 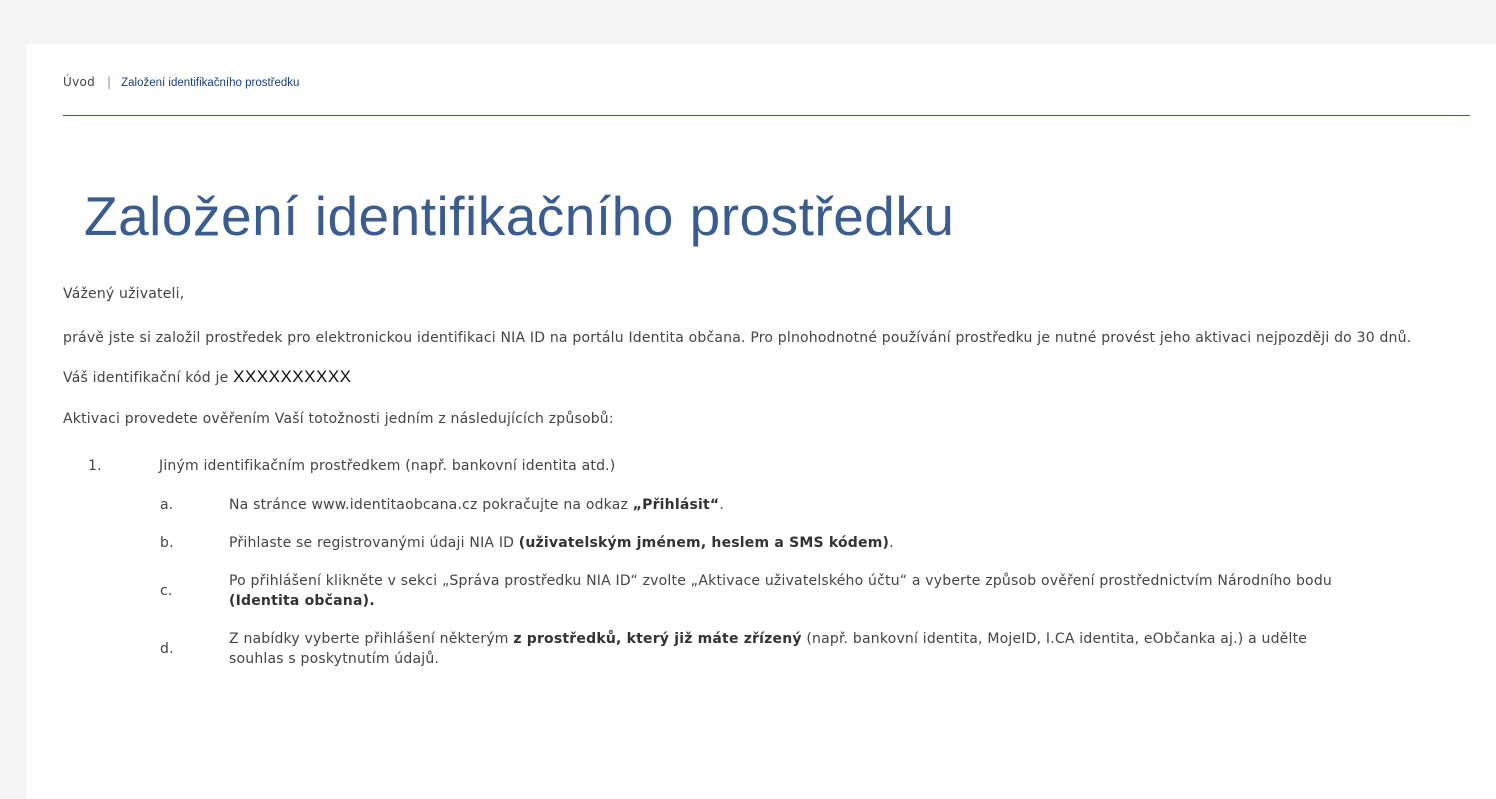 I want to click on step-text: Přihlaste se registrovanými údaji NIA ID, so click(x=374, y=543).